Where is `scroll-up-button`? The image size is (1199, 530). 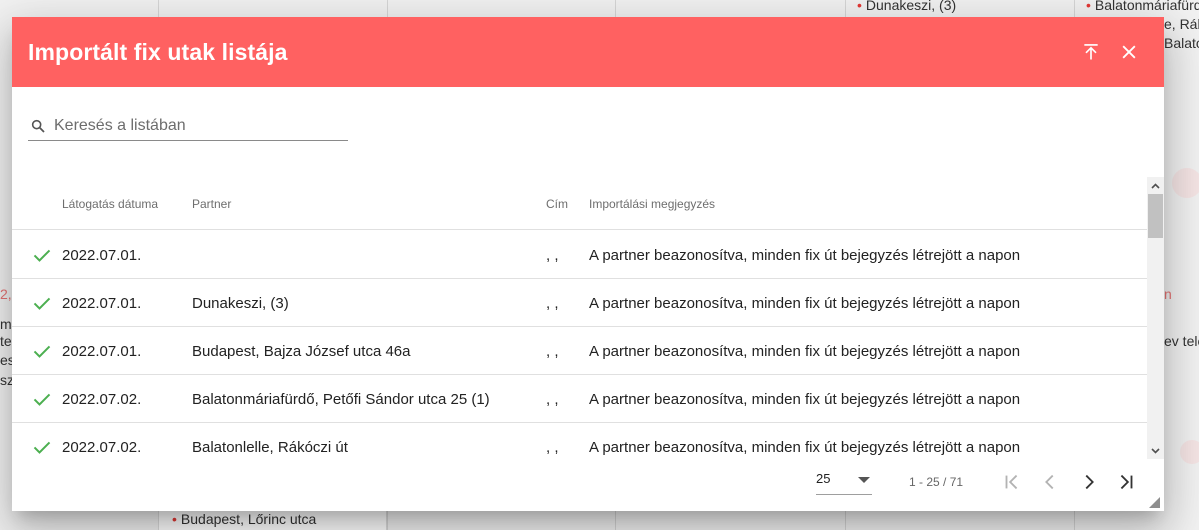 scroll-up-button is located at coordinates (1155, 185).